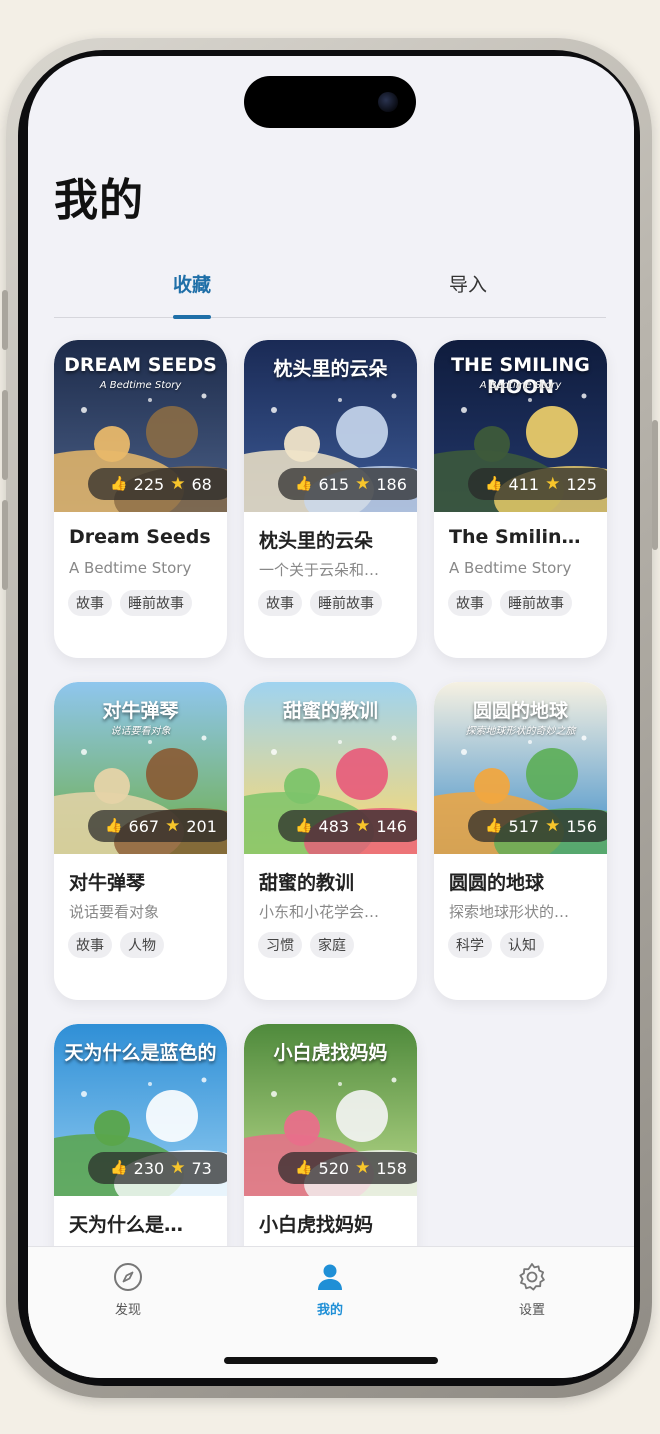 The image size is (660, 1434). I want to click on cover-title: 对牛弹琴, so click(140, 711).